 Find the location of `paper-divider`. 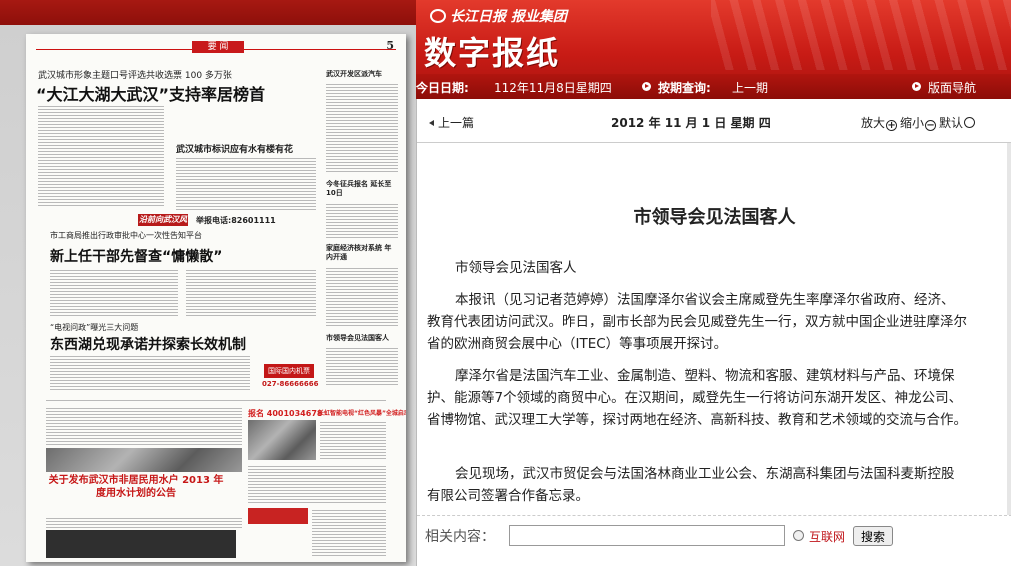

paper-divider is located at coordinates (216, 399).